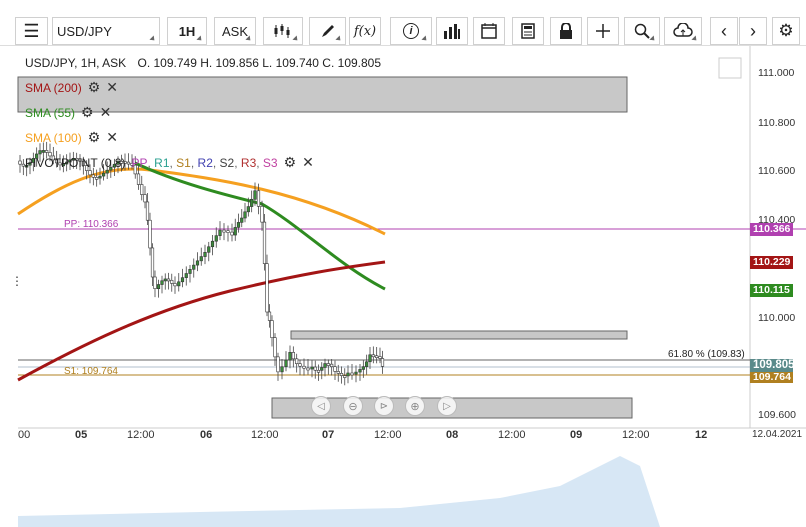 Image resolution: width=806 pixels, height=527 pixels. I want to click on crosshair-button, so click(603, 31).